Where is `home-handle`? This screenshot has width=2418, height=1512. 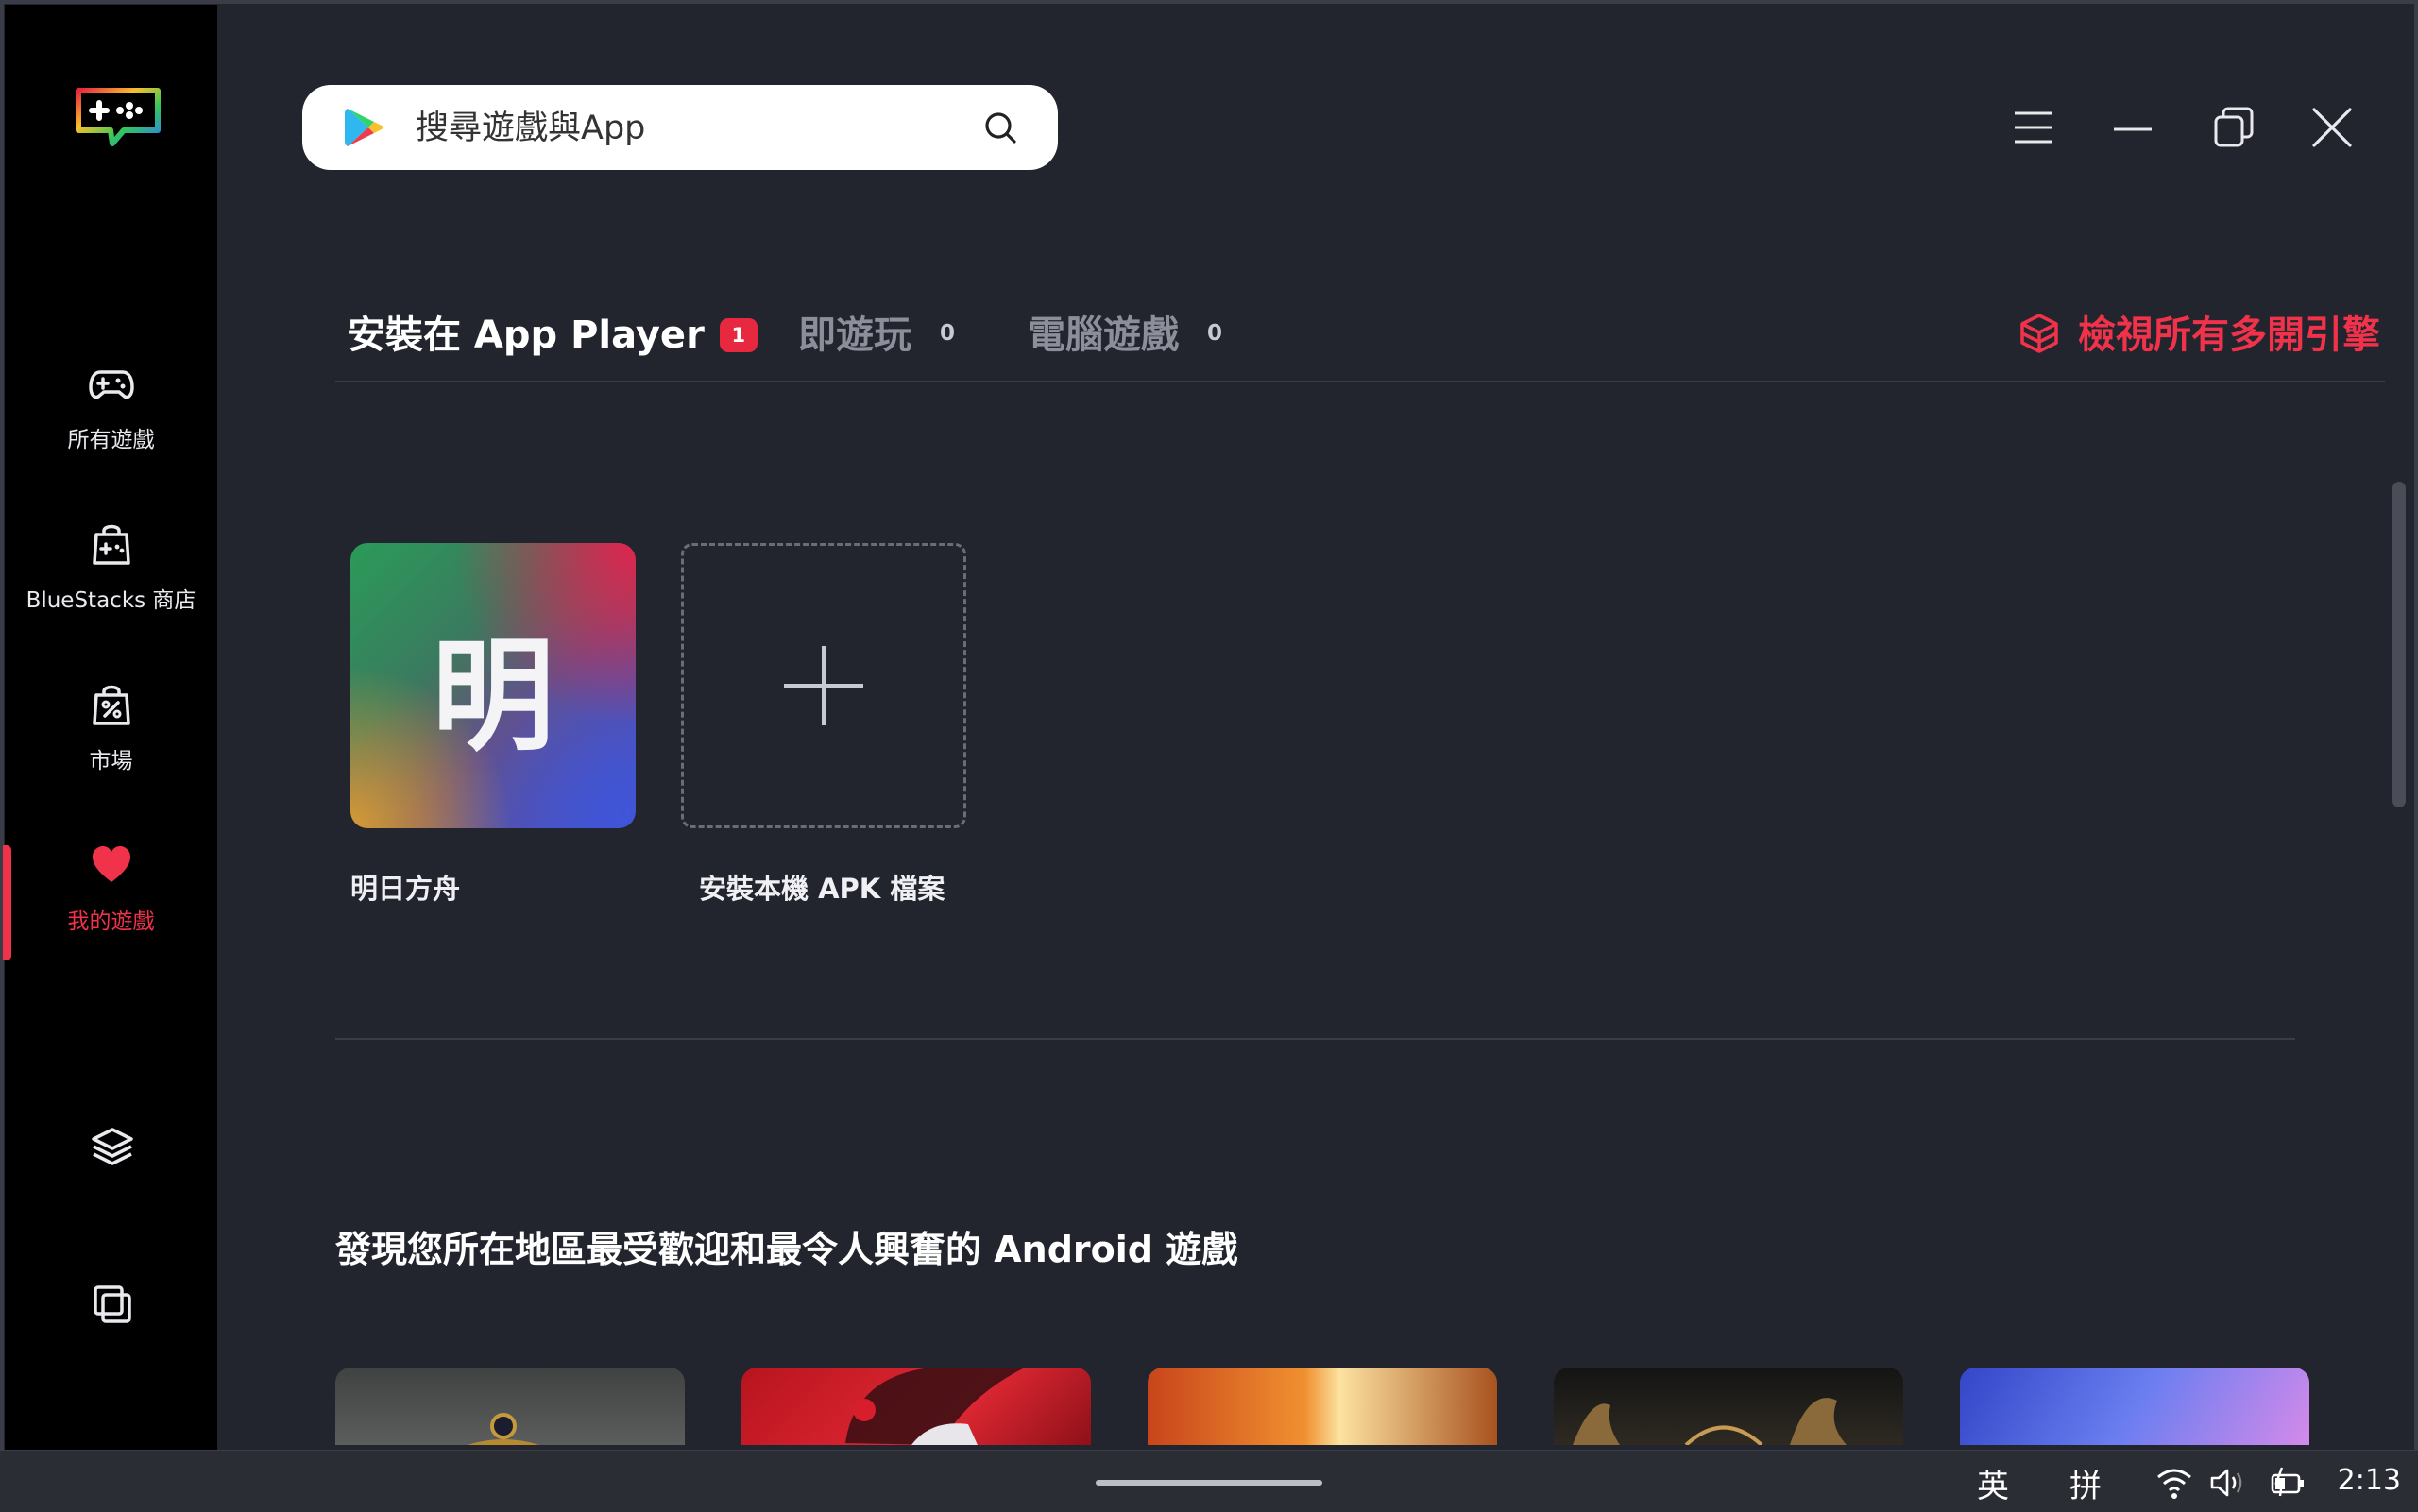
home-handle is located at coordinates (1209, 1483).